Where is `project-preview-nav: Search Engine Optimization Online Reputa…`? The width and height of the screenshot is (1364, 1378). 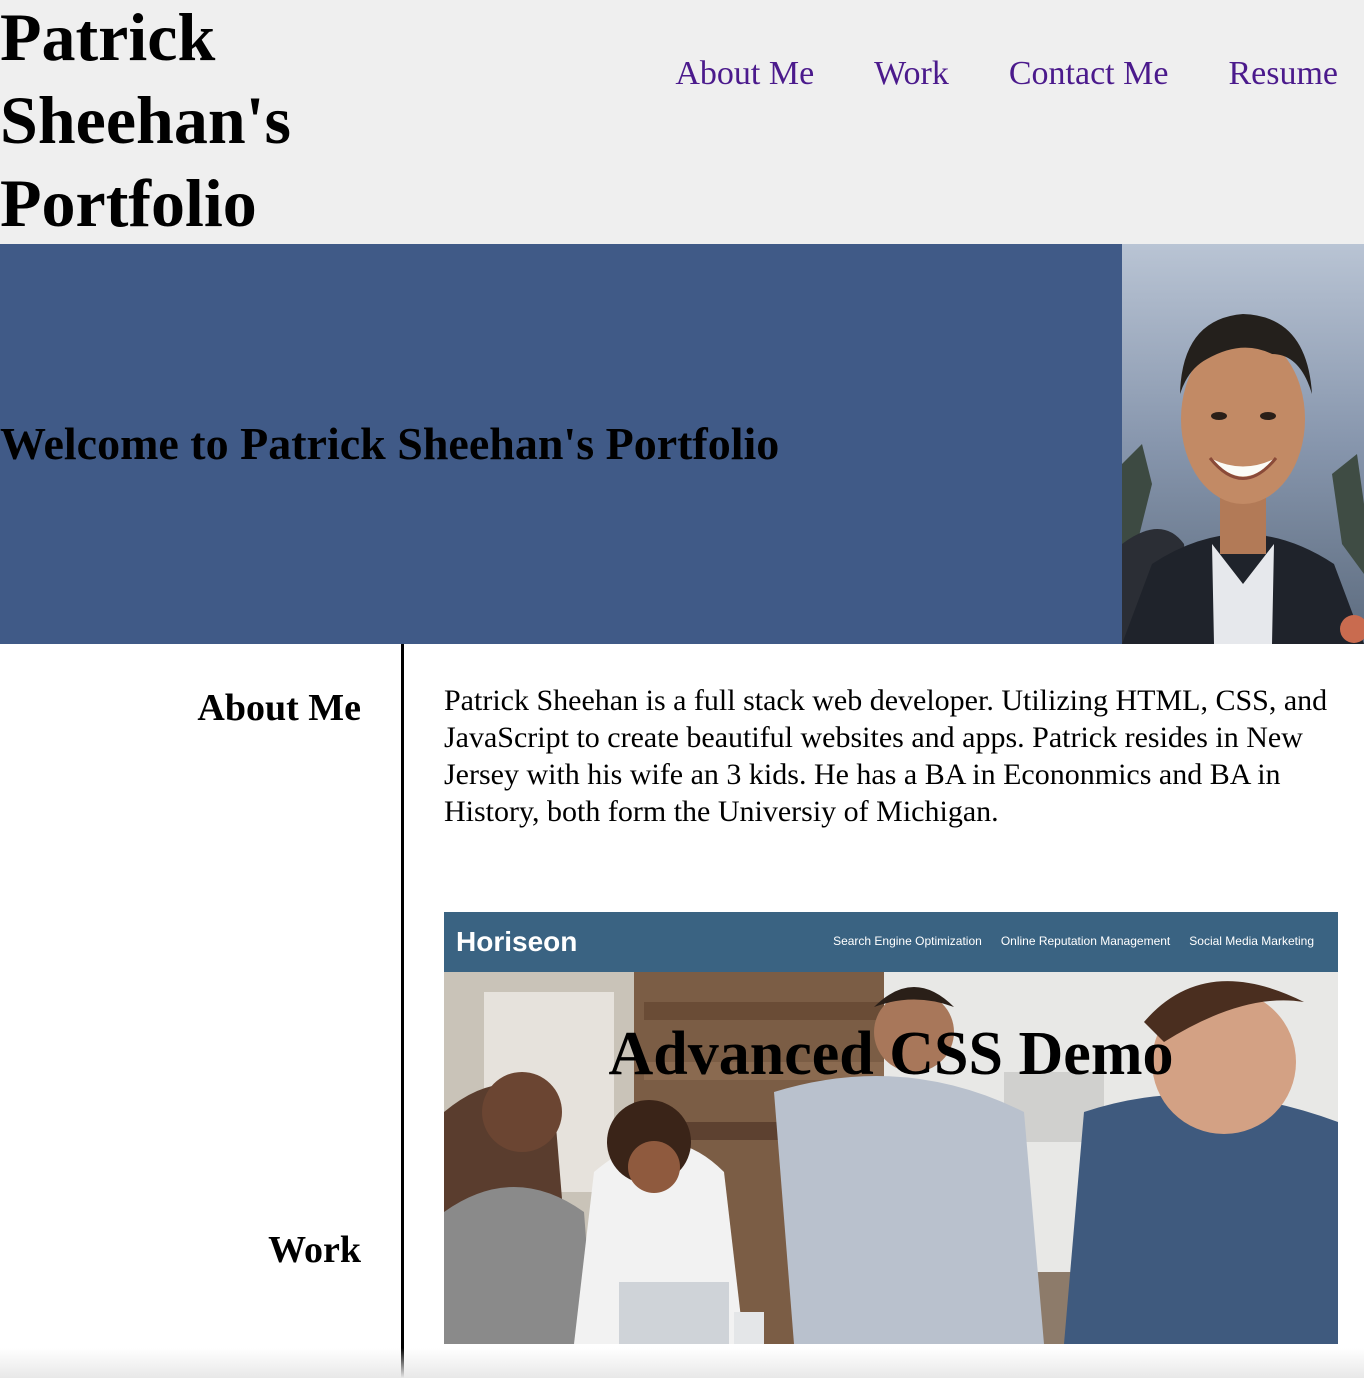
project-preview-nav: Search Engine Optimization Online Reputa… is located at coordinates (1073, 941).